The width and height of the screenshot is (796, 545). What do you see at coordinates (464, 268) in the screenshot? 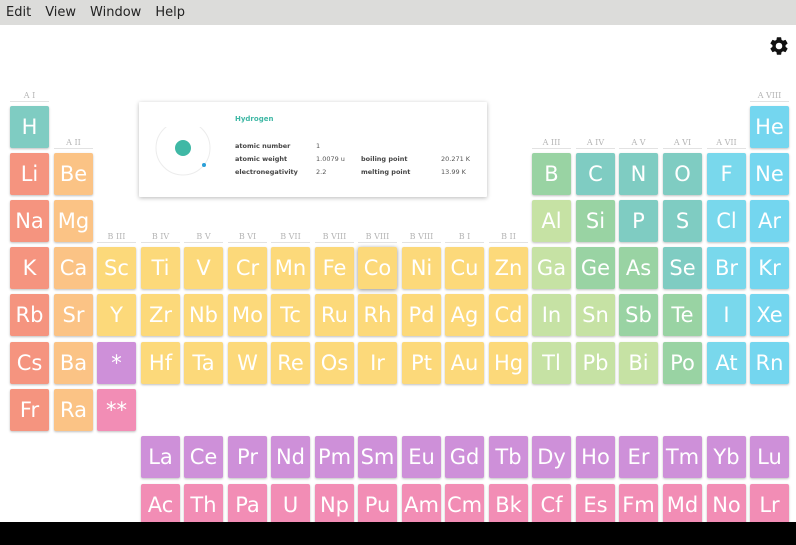
I see `element-tile-cu: Cu` at bounding box center [464, 268].